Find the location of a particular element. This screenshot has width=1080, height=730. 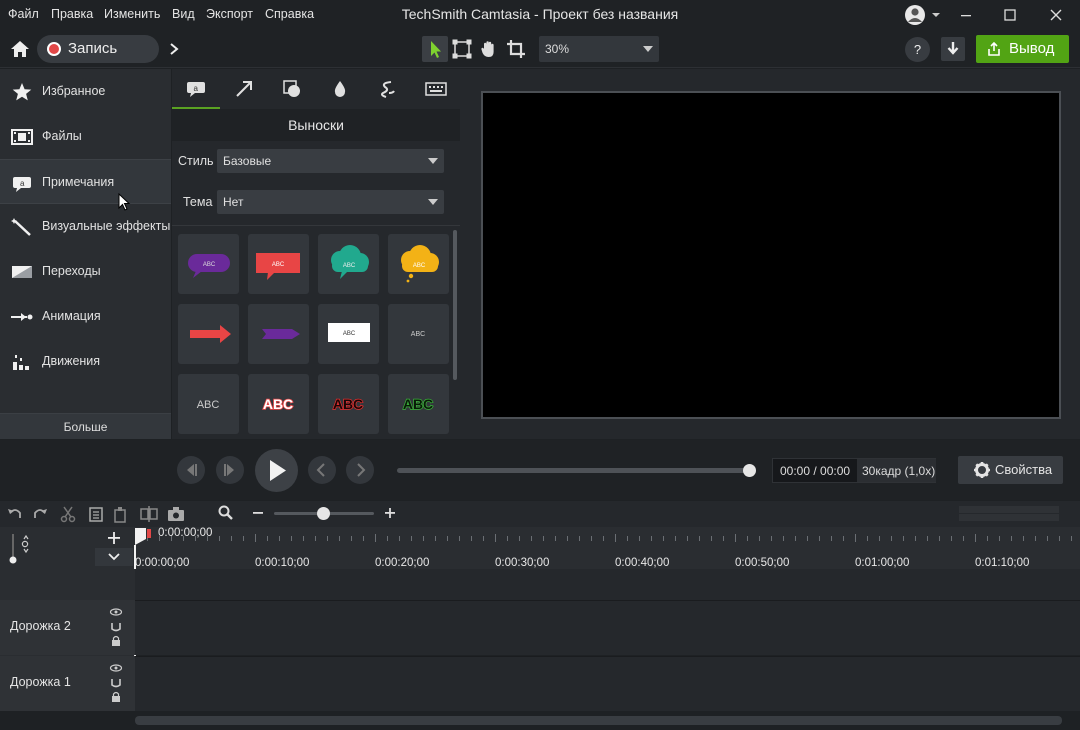

playback-knob is located at coordinates (749, 470).